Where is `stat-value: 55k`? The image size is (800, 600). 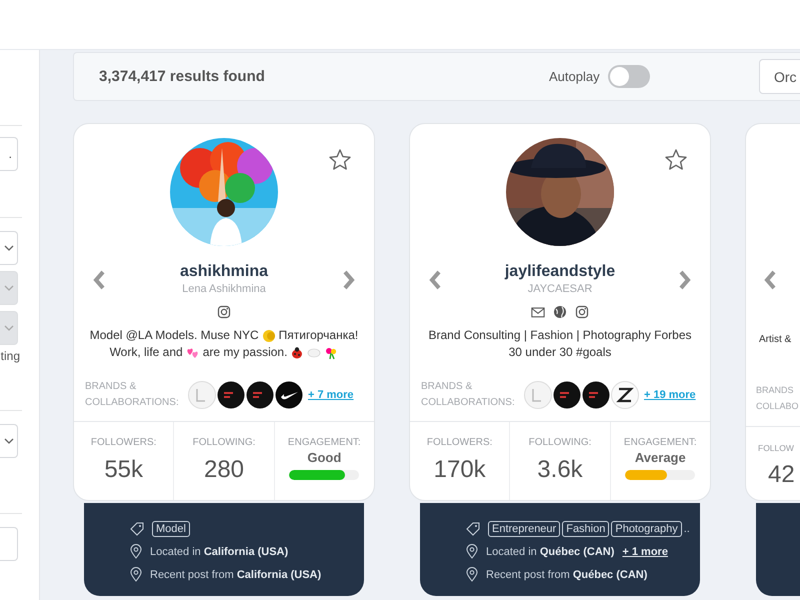 stat-value: 55k is located at coordinates (124, 470).